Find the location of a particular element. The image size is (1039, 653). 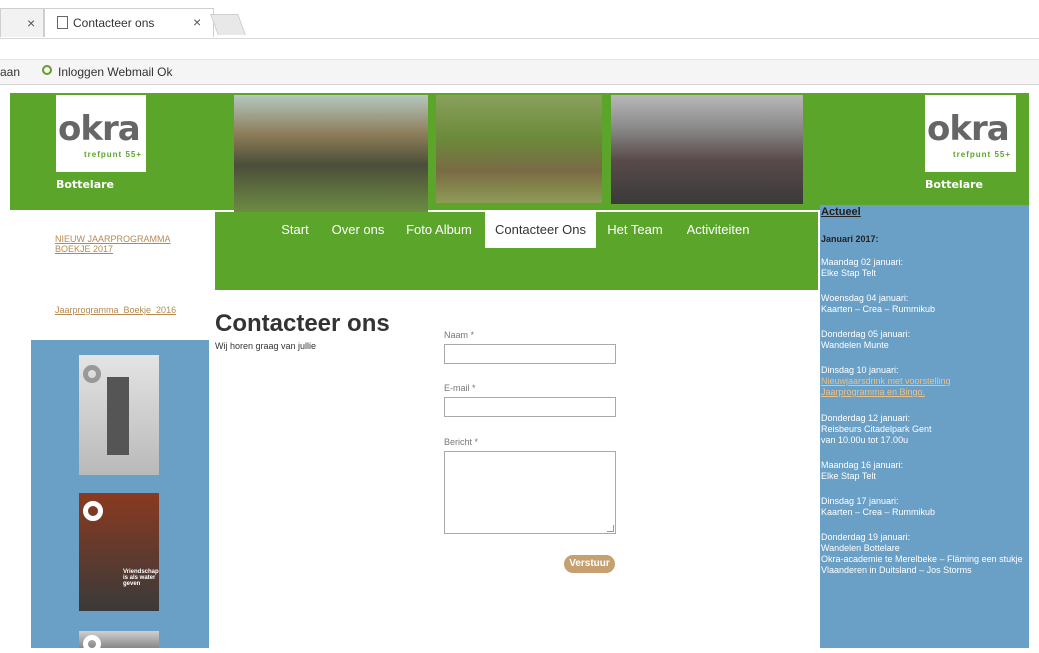

news-event: Donderdag 05 januari: Wandelen Munte is located at coordinates (923, 340).